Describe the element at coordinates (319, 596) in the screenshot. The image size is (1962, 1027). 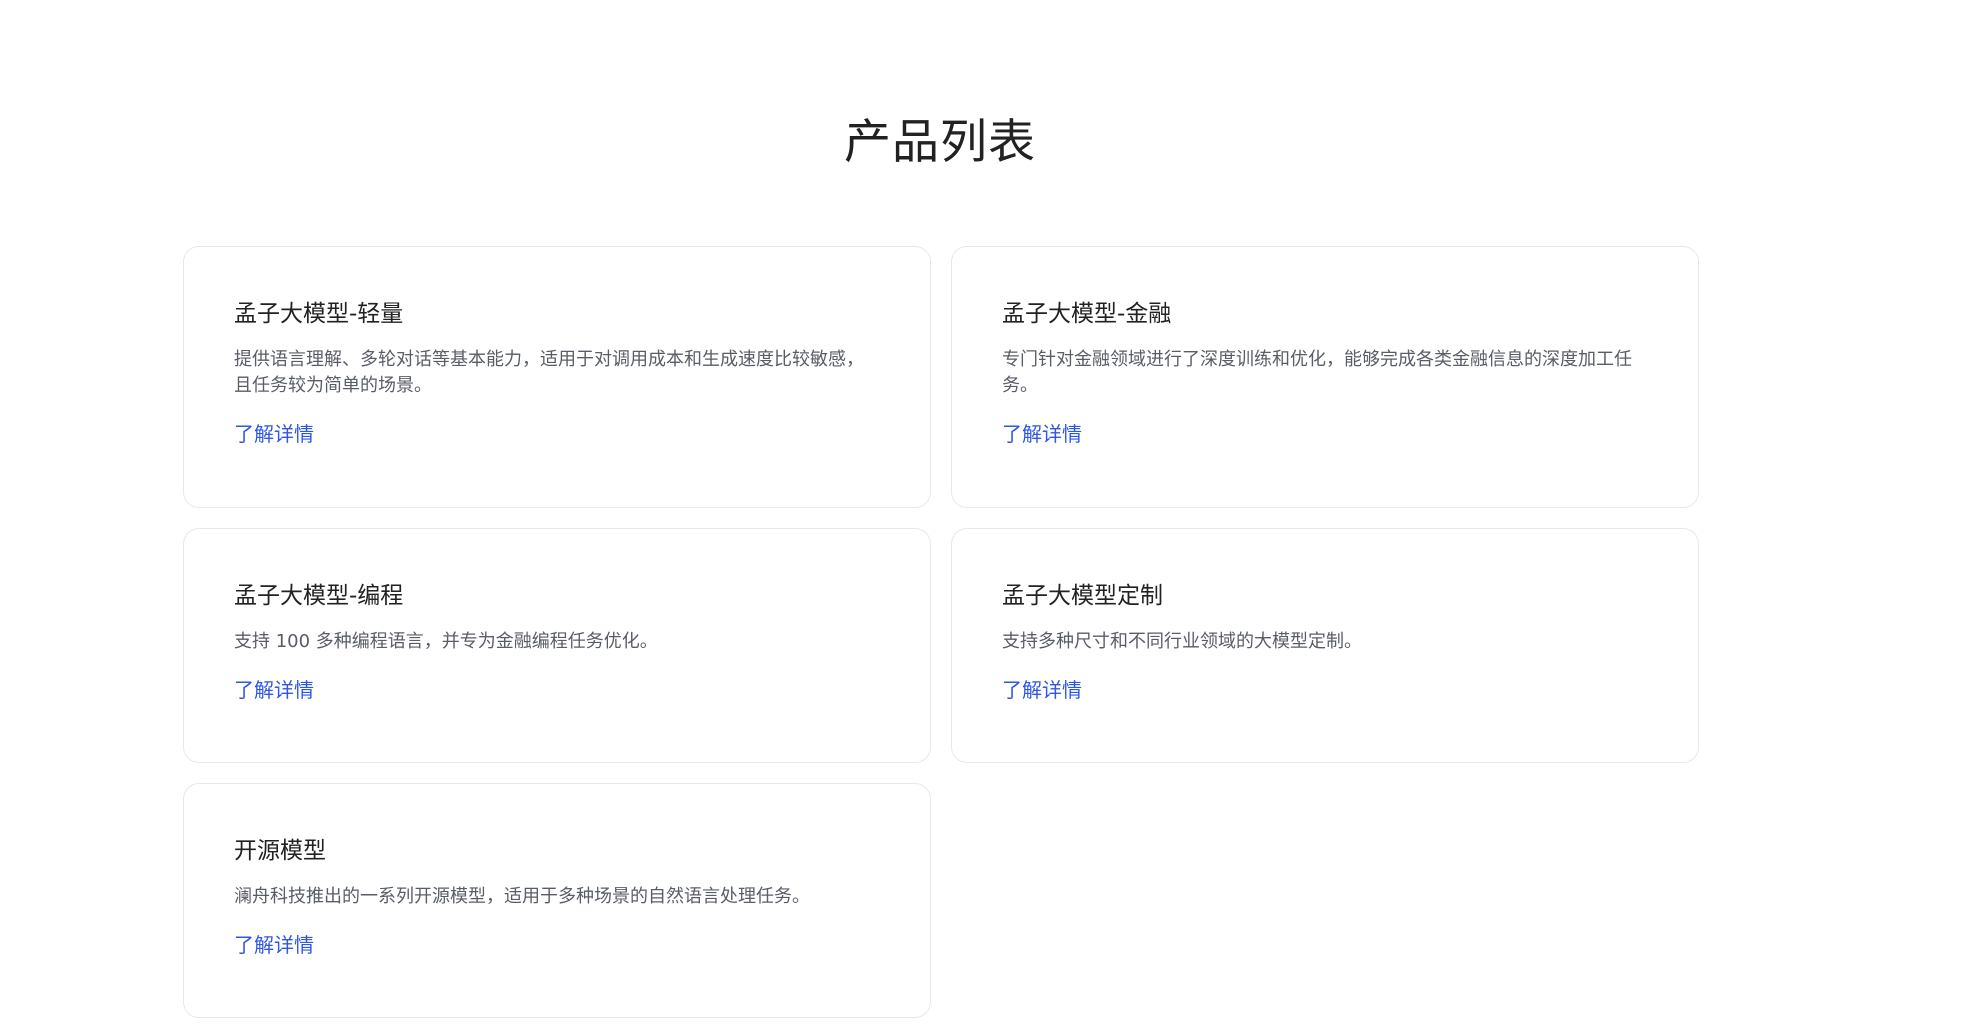
I see `product-card-title: 孟子大模型-编程` at that location.